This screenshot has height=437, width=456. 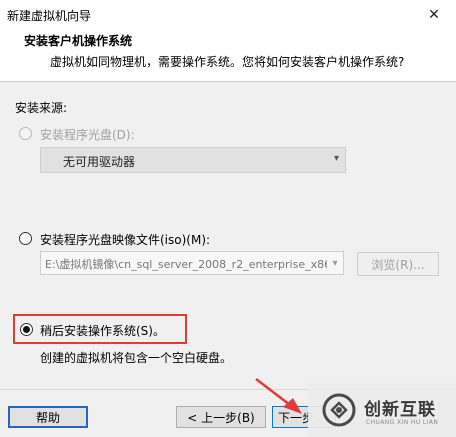 What do you see at coordinates (25, 133) in the screenshot?
I see `radio-install-disc` at bounding box center [25, 133].